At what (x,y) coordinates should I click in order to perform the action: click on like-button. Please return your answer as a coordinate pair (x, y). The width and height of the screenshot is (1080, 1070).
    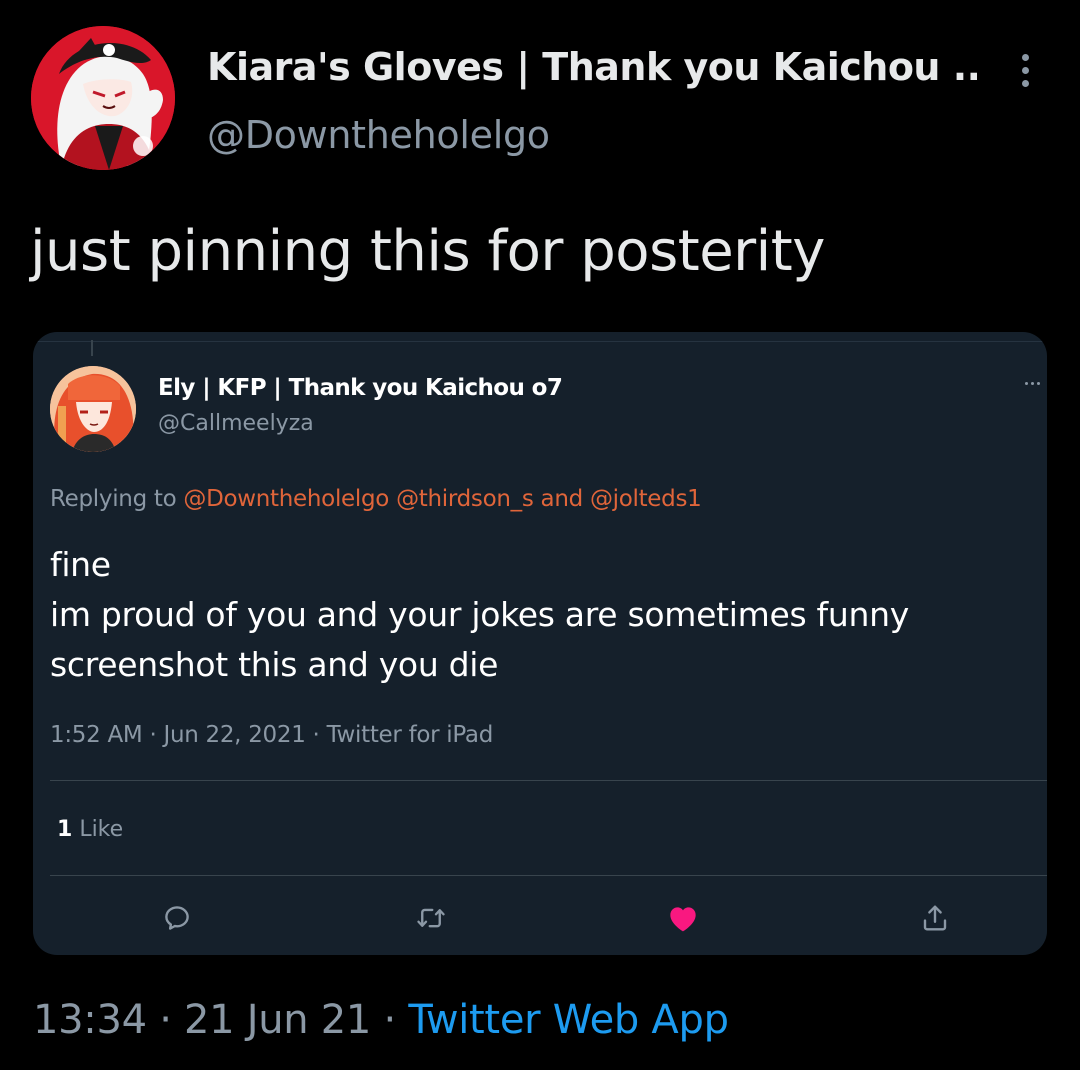
    Looking at the image, I should click on (683, 918).